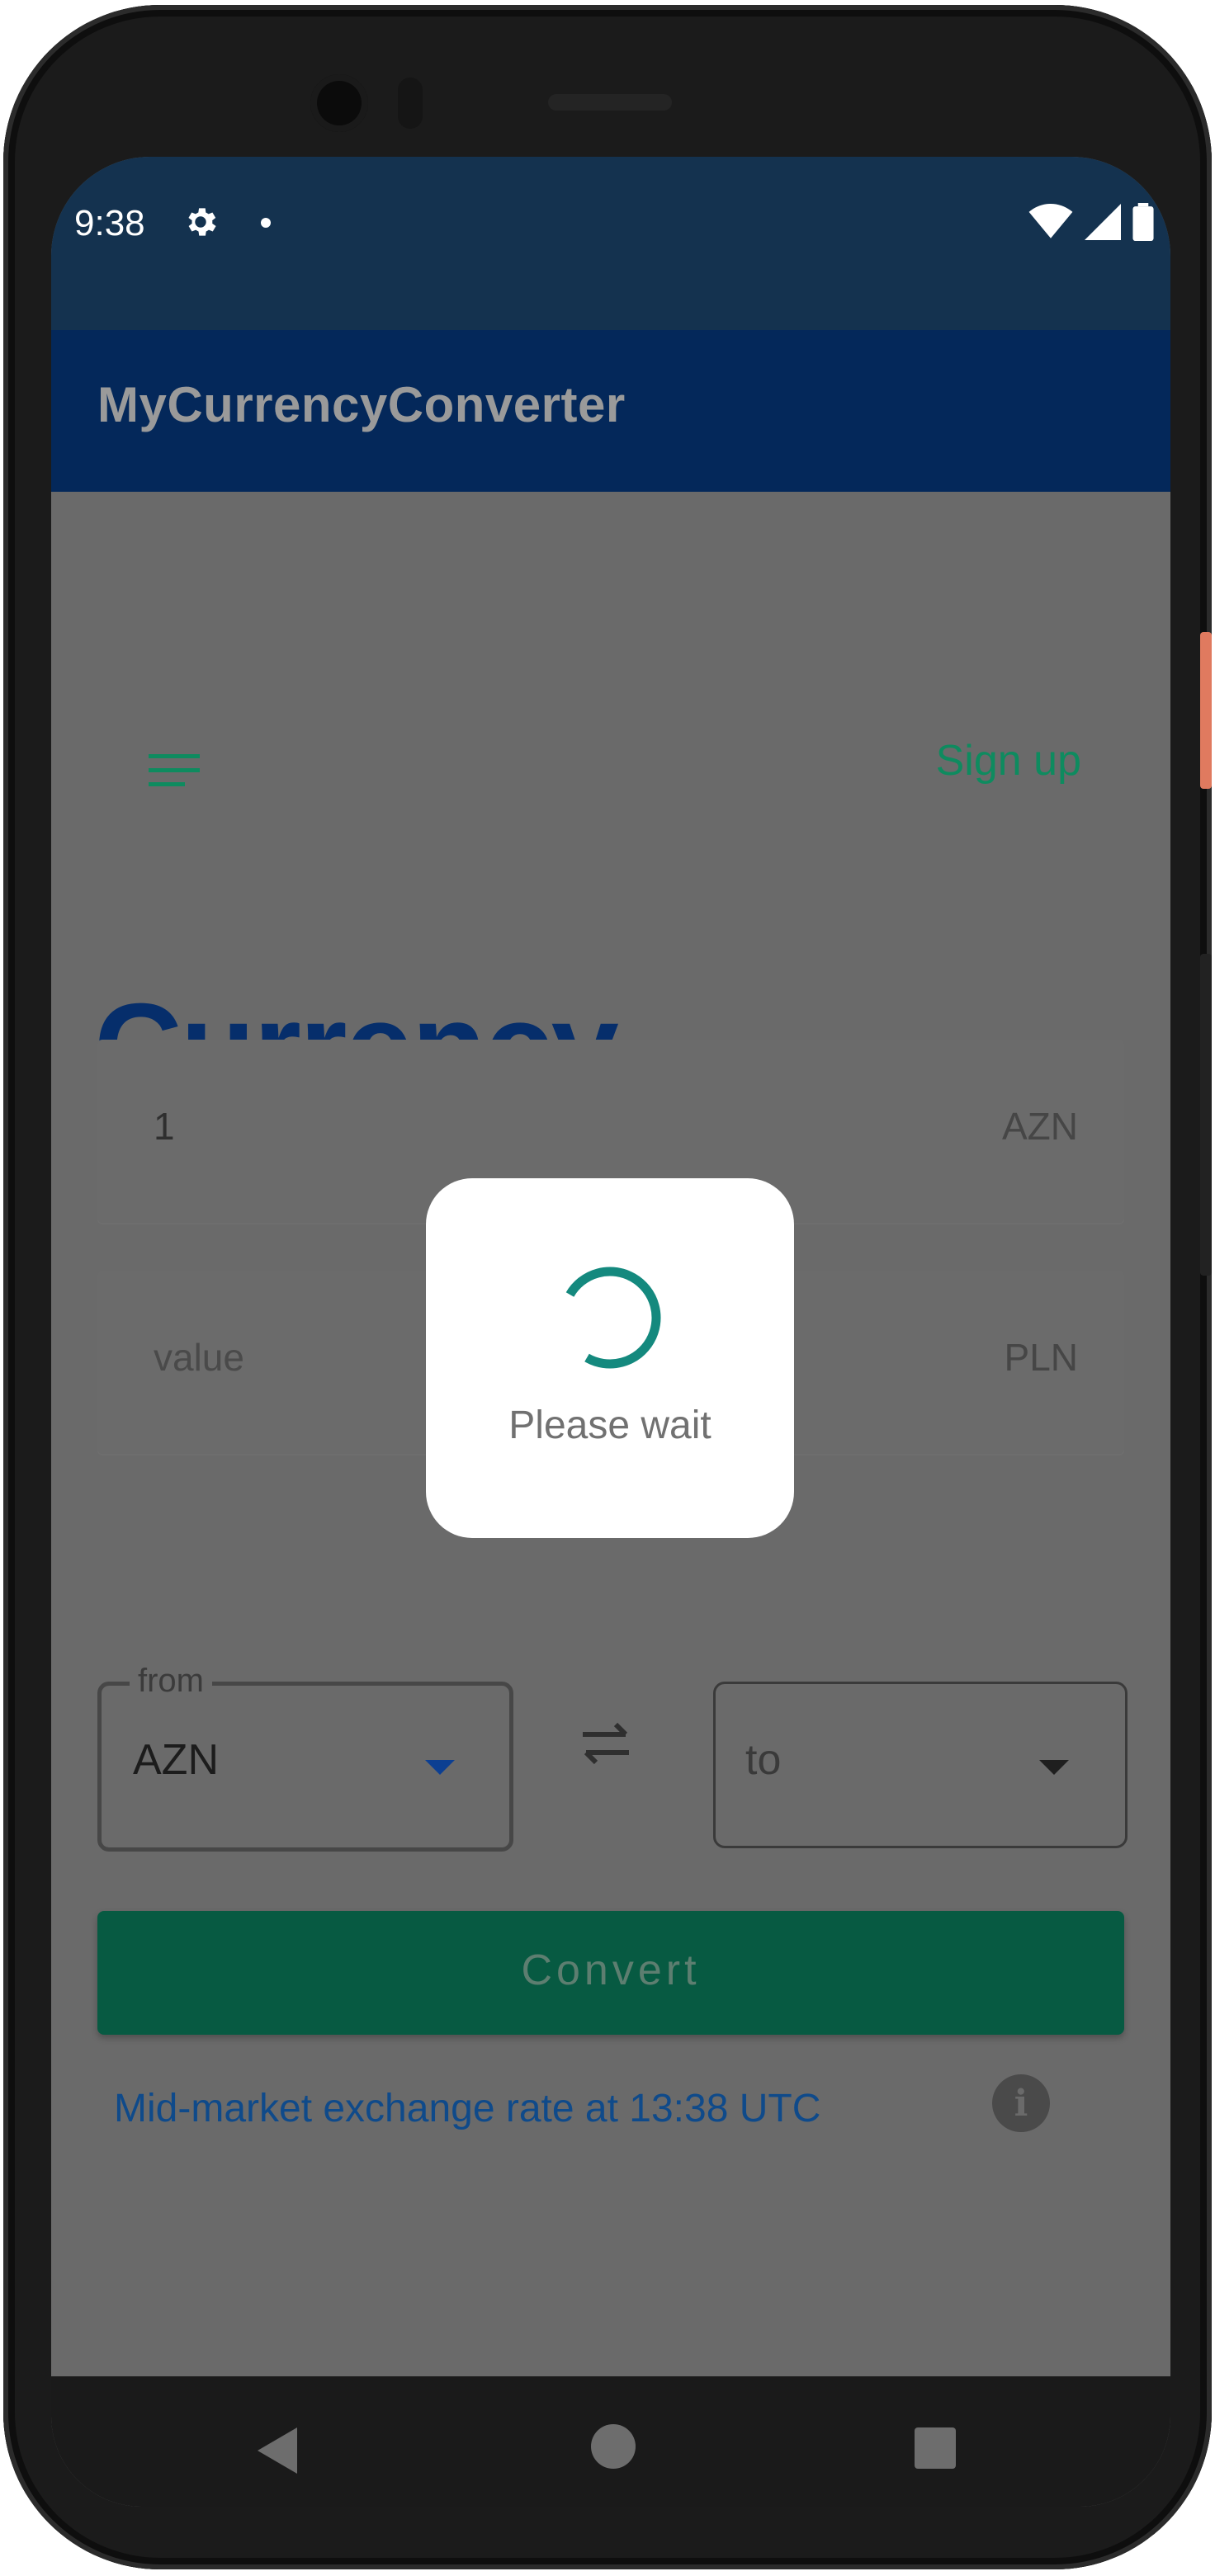  What do you see at coordinates (164, 1126) in the screenshot?
I see `amount-from-value: 1` at bounding box center [164, 1126].